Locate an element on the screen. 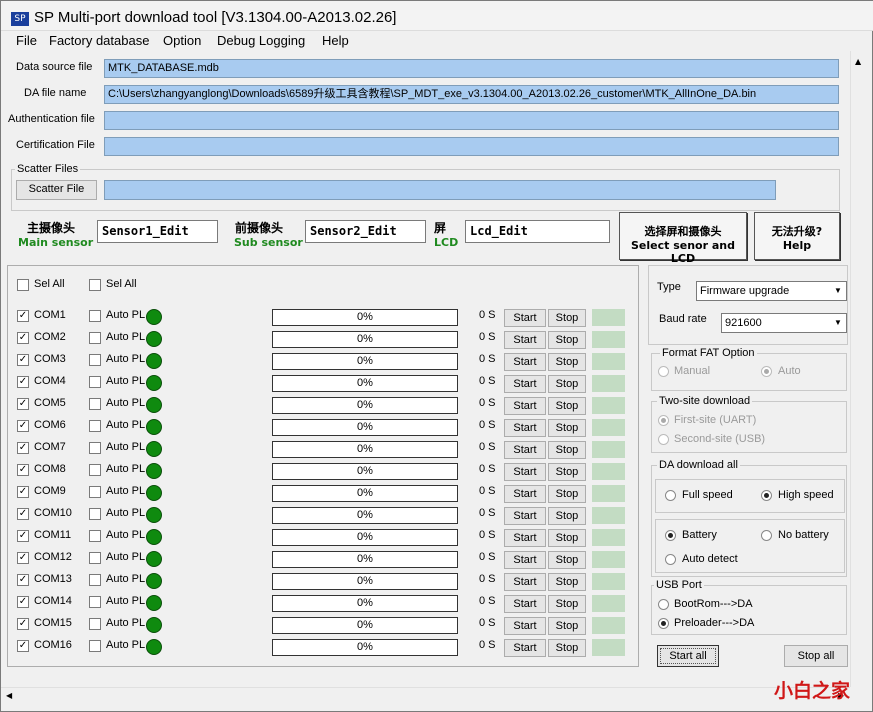 The height and width of the screenshot is (712, 873). auto-detect-radio is located at coordinates (670, 559).